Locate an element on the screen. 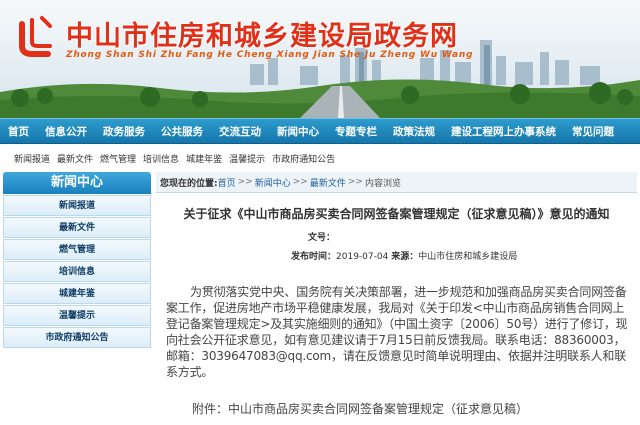 This screenshot has height=425, width=640. sidebar-heading: 新闻中心 is located at coordinates (77, 183).